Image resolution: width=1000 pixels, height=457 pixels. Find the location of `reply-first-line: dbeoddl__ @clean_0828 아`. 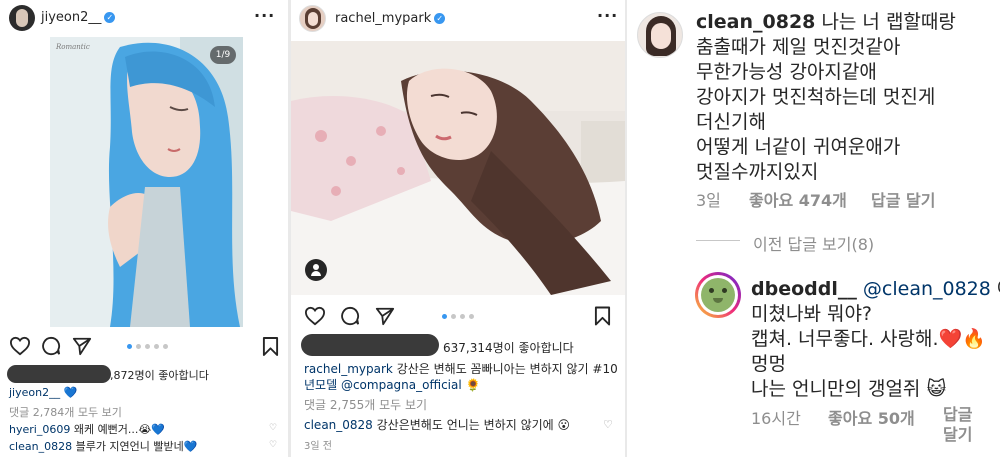

reply-first-line: dbeoddl__ @clean_0828 아 is located at coordinates (875, 289).